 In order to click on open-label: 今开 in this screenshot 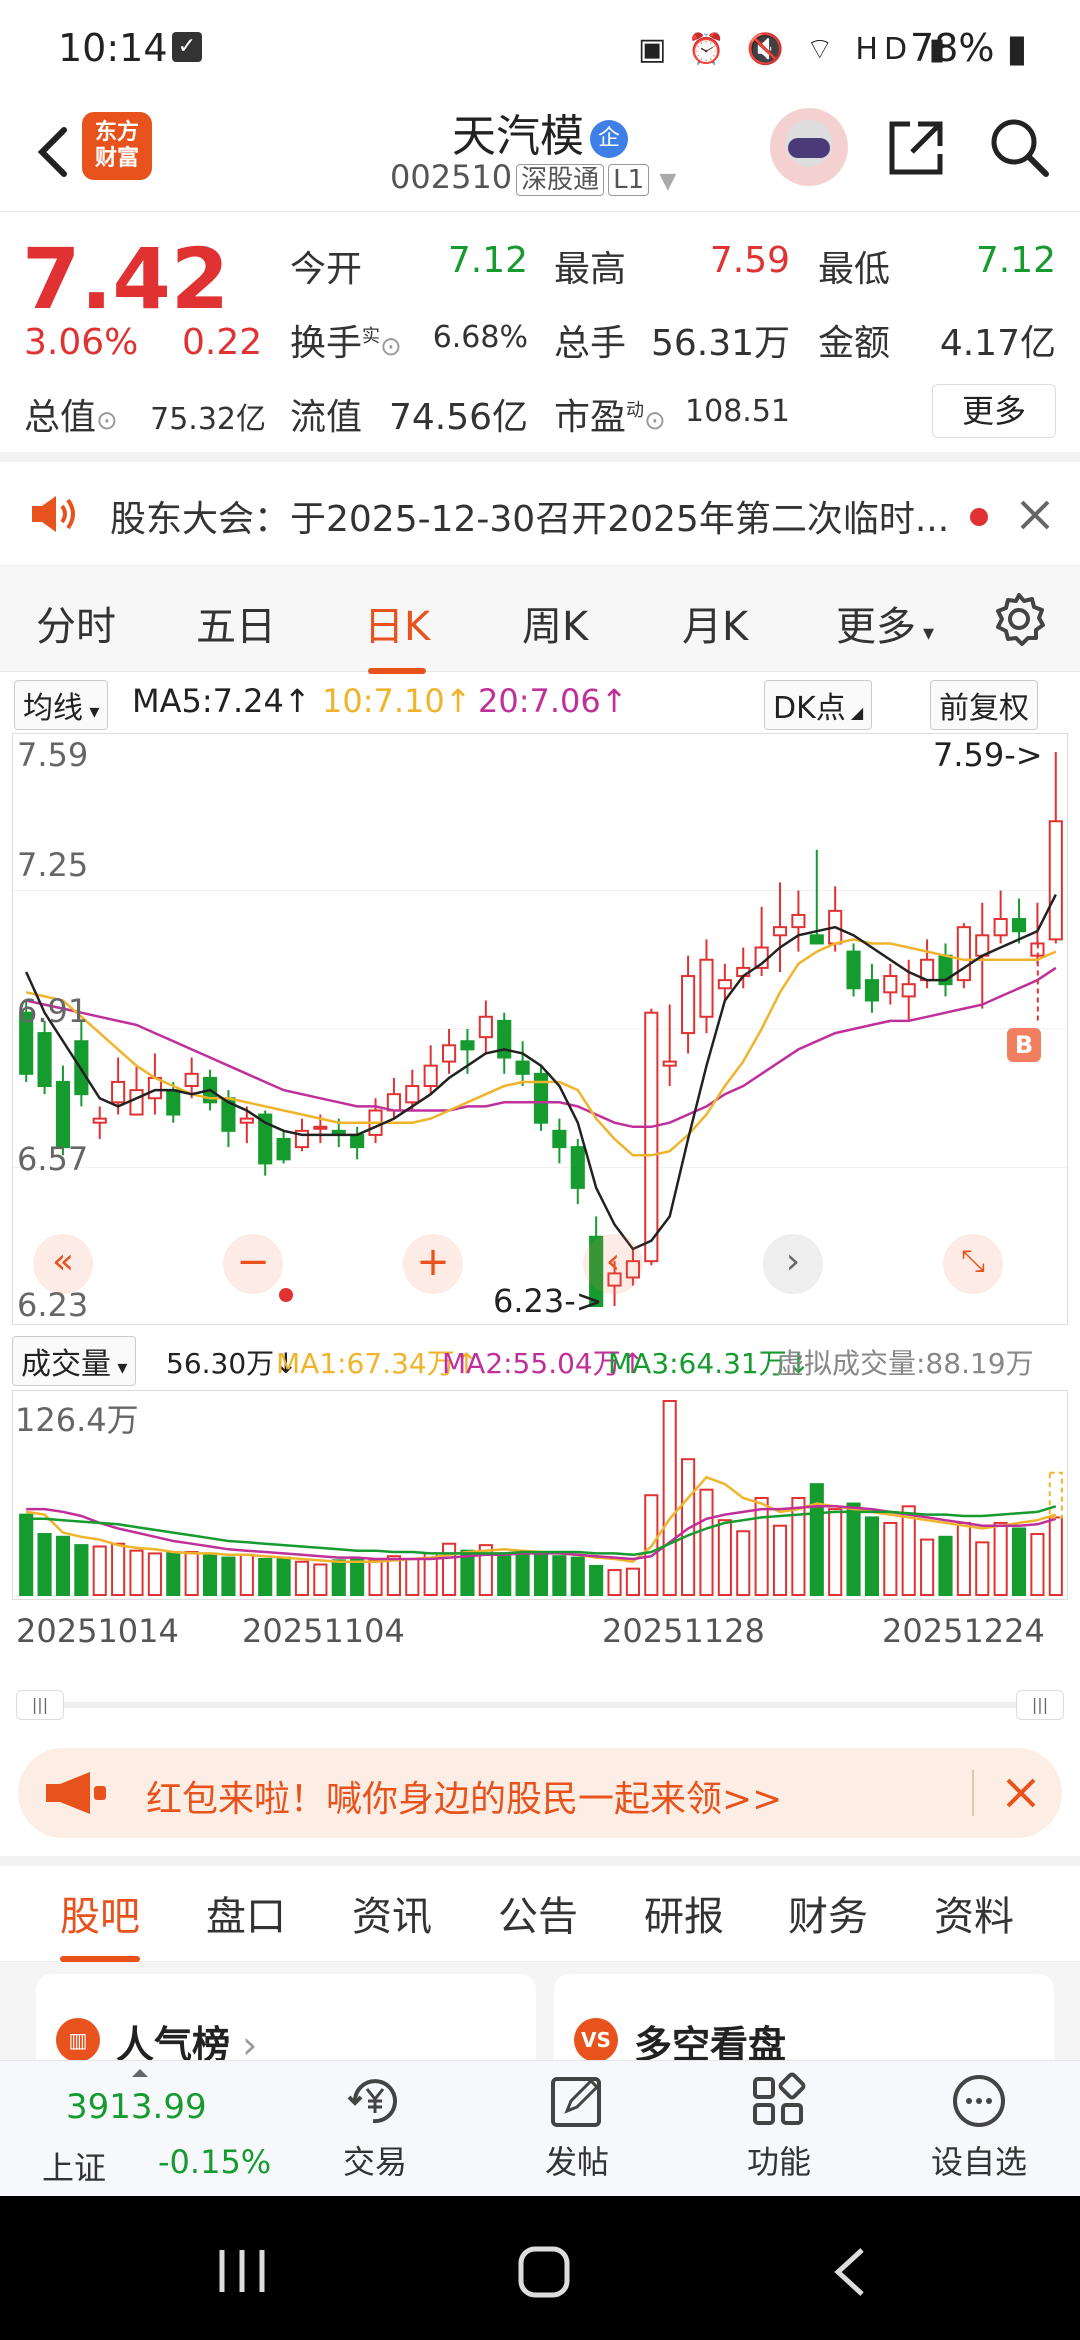, I will do `click(326, 269)`.